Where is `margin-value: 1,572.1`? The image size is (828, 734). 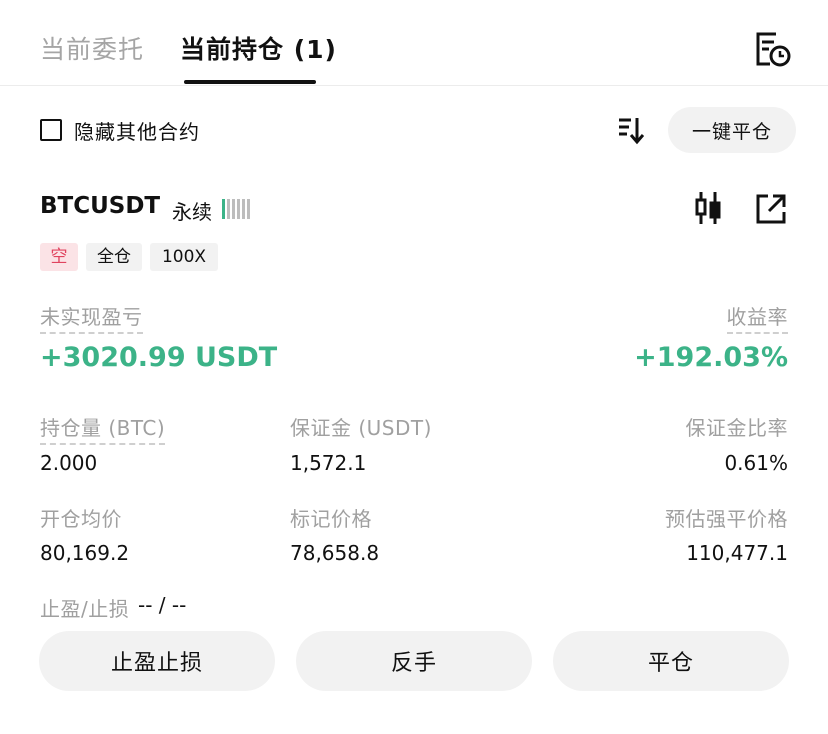
margin-value: 1,572.1 is located at coordinates (328, 463).